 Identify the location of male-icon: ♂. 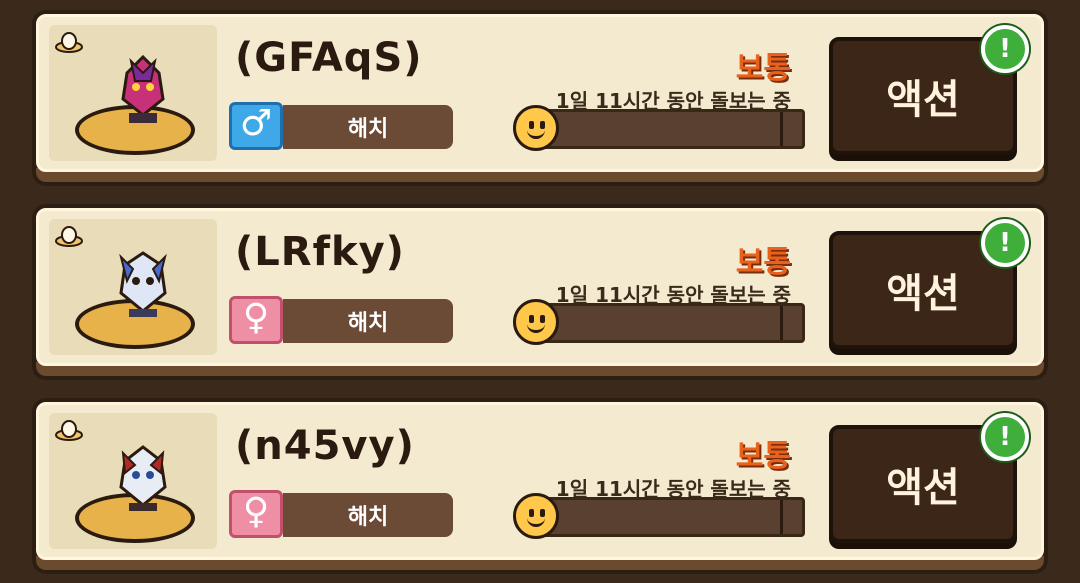
(256, 123).